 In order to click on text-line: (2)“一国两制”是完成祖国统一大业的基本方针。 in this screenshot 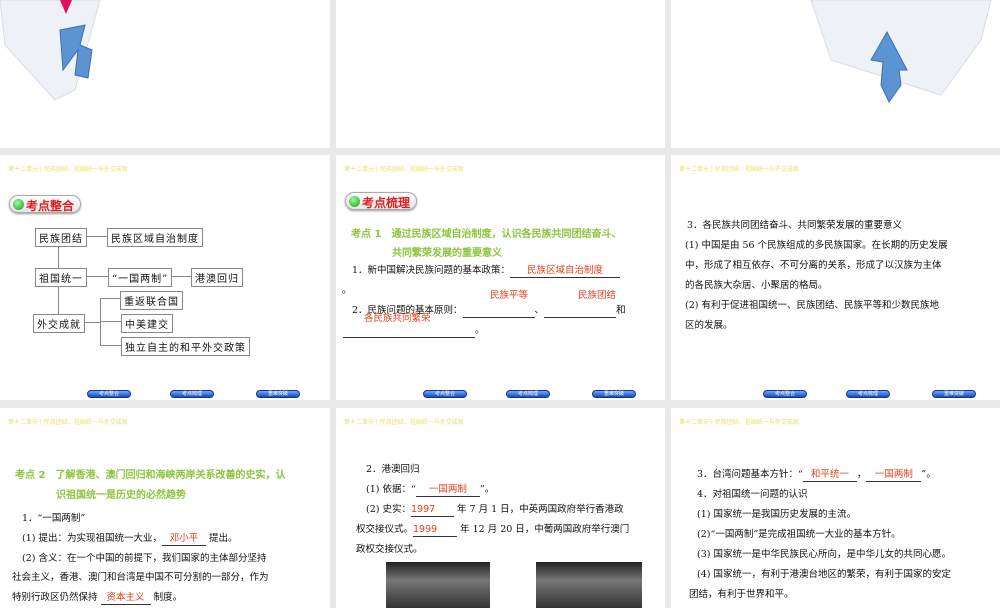, I will do `click(799, 534)`.